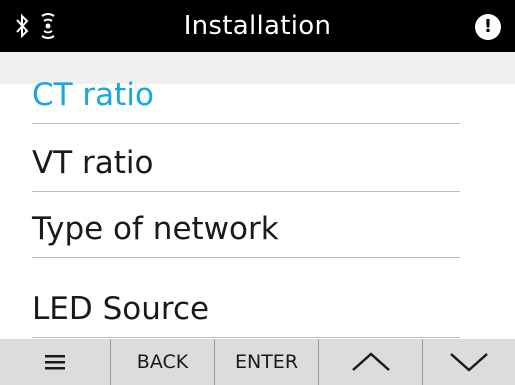  I want to click on menu-button, so click(55, 362).